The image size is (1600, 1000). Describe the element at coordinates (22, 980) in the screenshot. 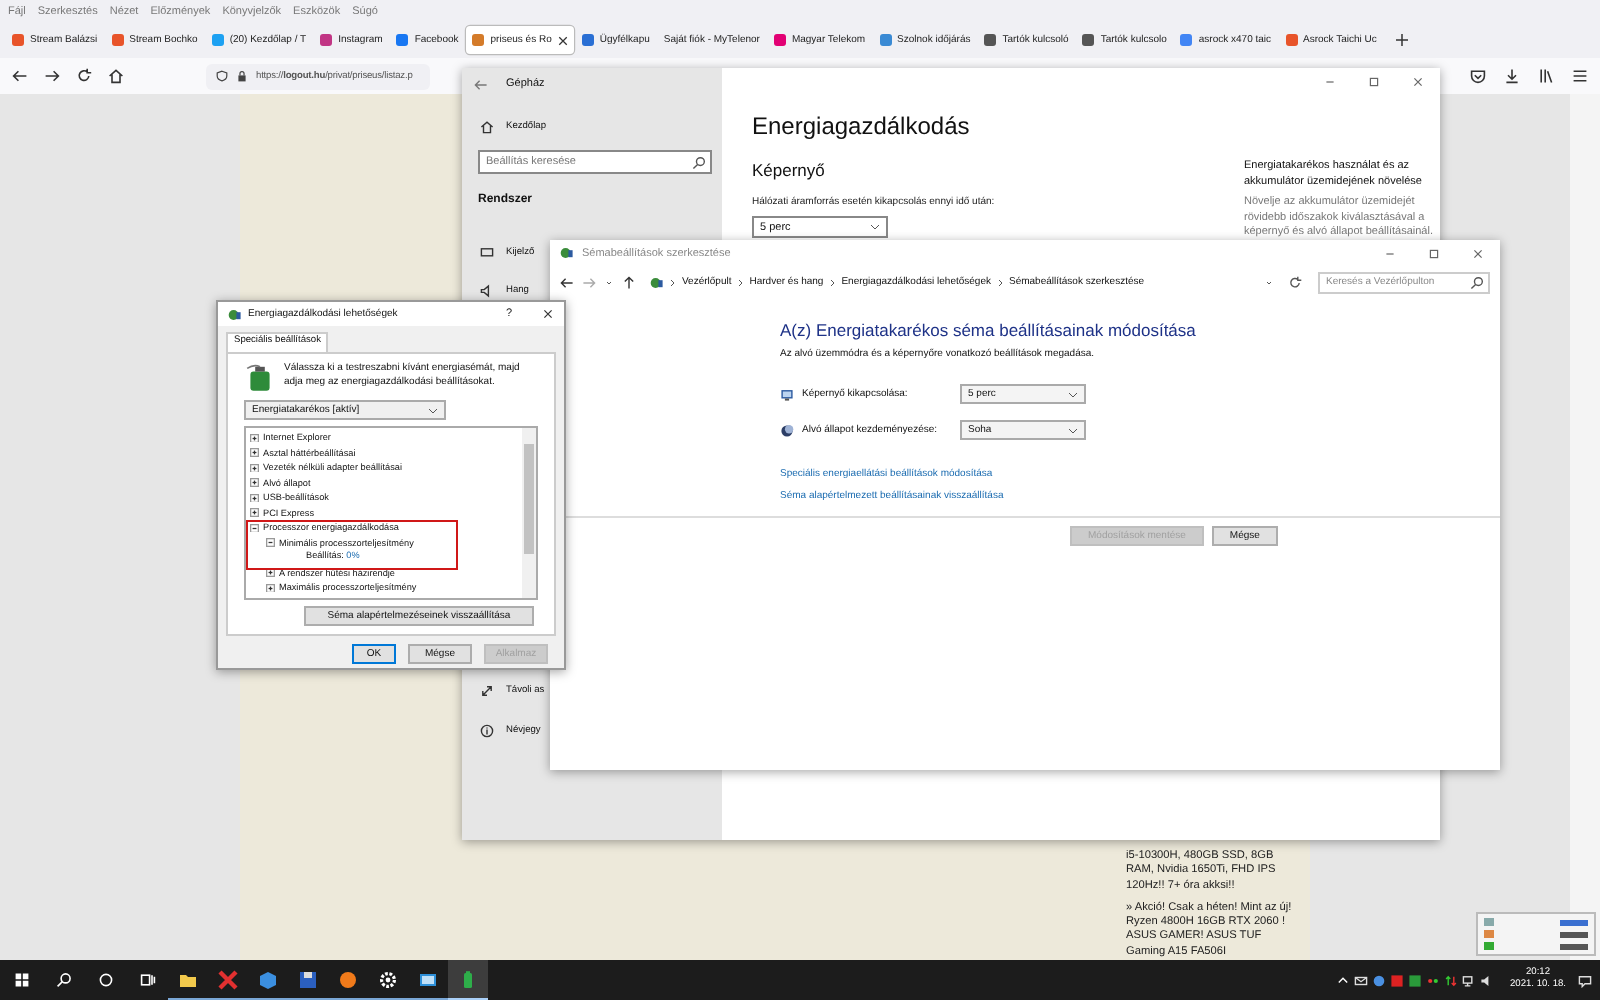

I see `start-icon` at that location.